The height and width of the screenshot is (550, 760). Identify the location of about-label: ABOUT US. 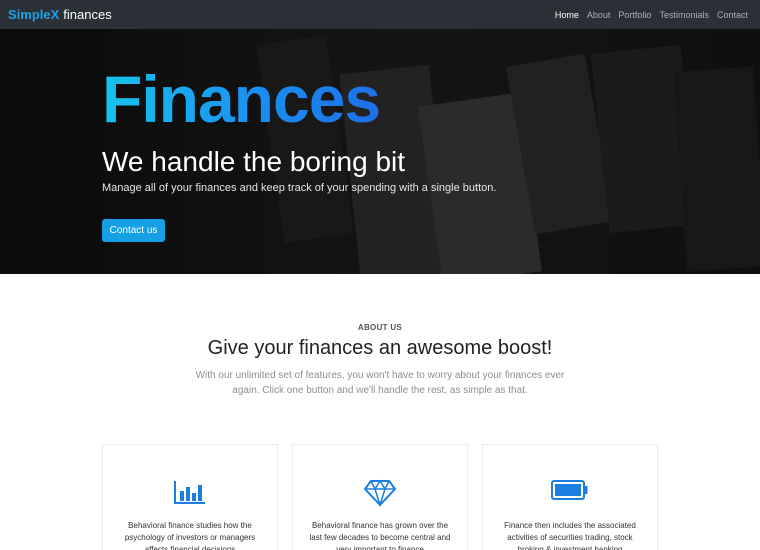
(380, 327).